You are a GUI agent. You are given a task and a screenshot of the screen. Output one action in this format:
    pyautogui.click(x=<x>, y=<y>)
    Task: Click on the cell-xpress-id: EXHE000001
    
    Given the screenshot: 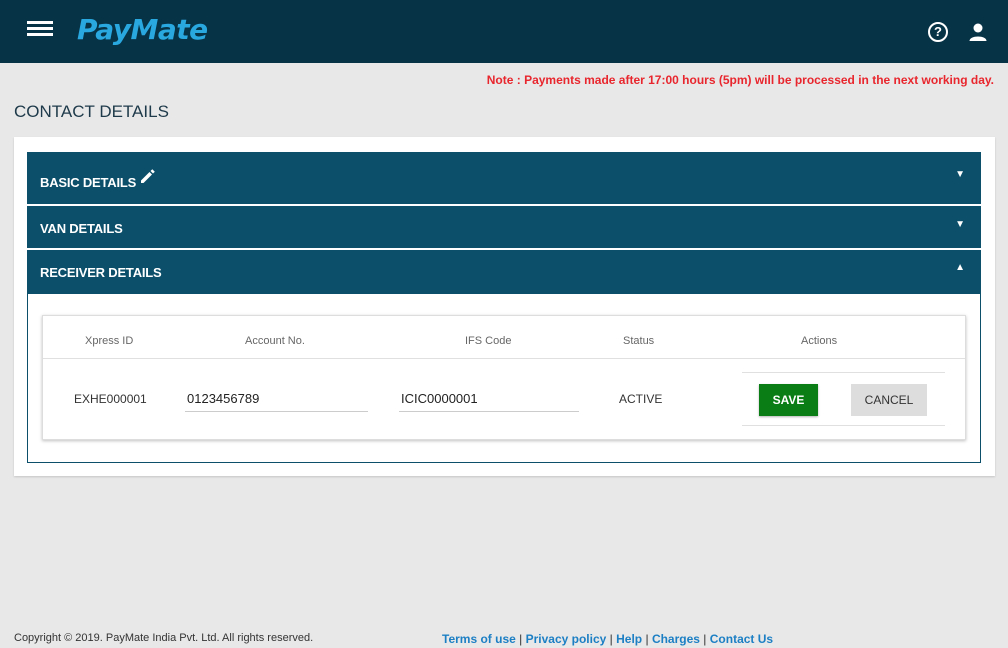 What is the action you would take?
    pyautogui.click(x=110, y=399)
    